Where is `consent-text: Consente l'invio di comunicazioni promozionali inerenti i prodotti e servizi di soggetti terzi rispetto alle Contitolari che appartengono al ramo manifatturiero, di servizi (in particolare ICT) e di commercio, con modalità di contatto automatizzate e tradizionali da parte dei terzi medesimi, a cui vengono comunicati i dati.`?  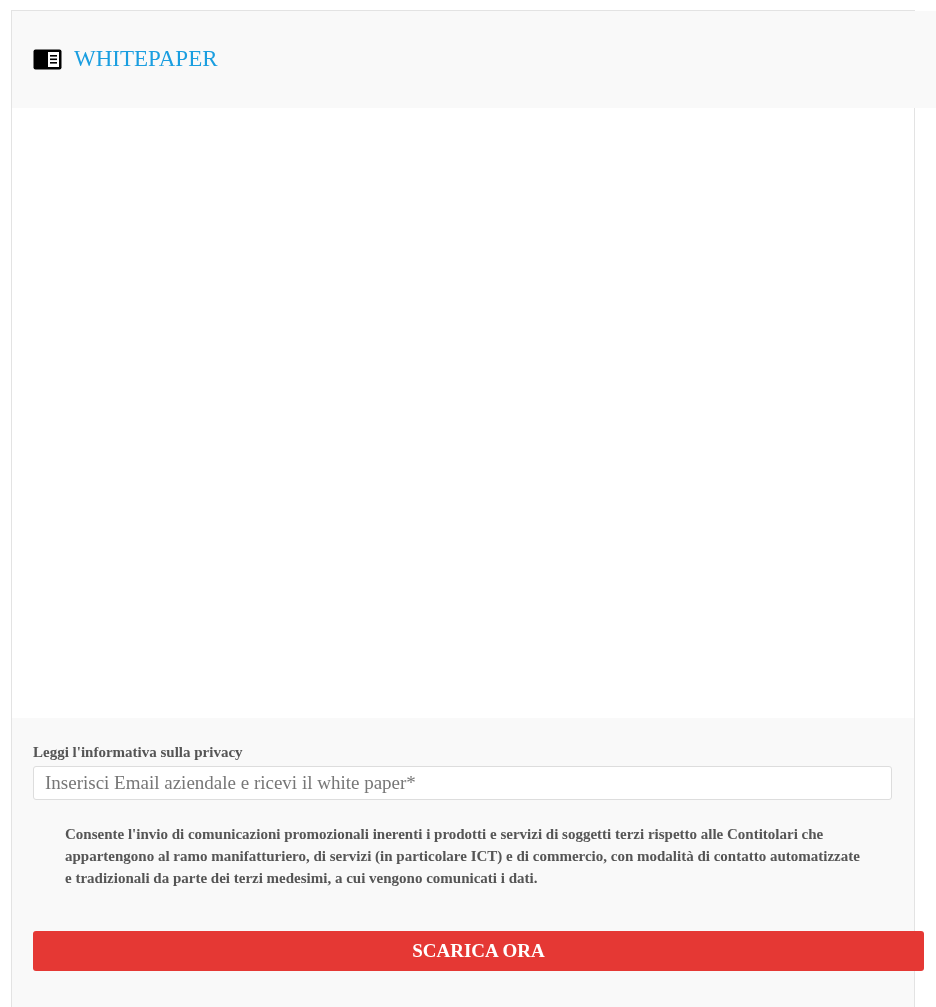
consent-text: Consente l'invio di comunicazioni promozionali inerenti i prodotti e servizi di soggetti terzi rispetto alle Contitolari che appartengono al ramo manifatturiero, di servizi (in particolare ICT) e di commercio, con modalità di contatto automatizzate e tradizionali da parte dei terzi medesimi, a cui vengono comunicati i dati. is located at coordinates (463, 856).